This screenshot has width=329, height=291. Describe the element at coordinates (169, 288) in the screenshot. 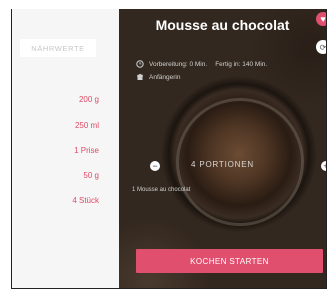

I see `frame-bottom-border` at that location.